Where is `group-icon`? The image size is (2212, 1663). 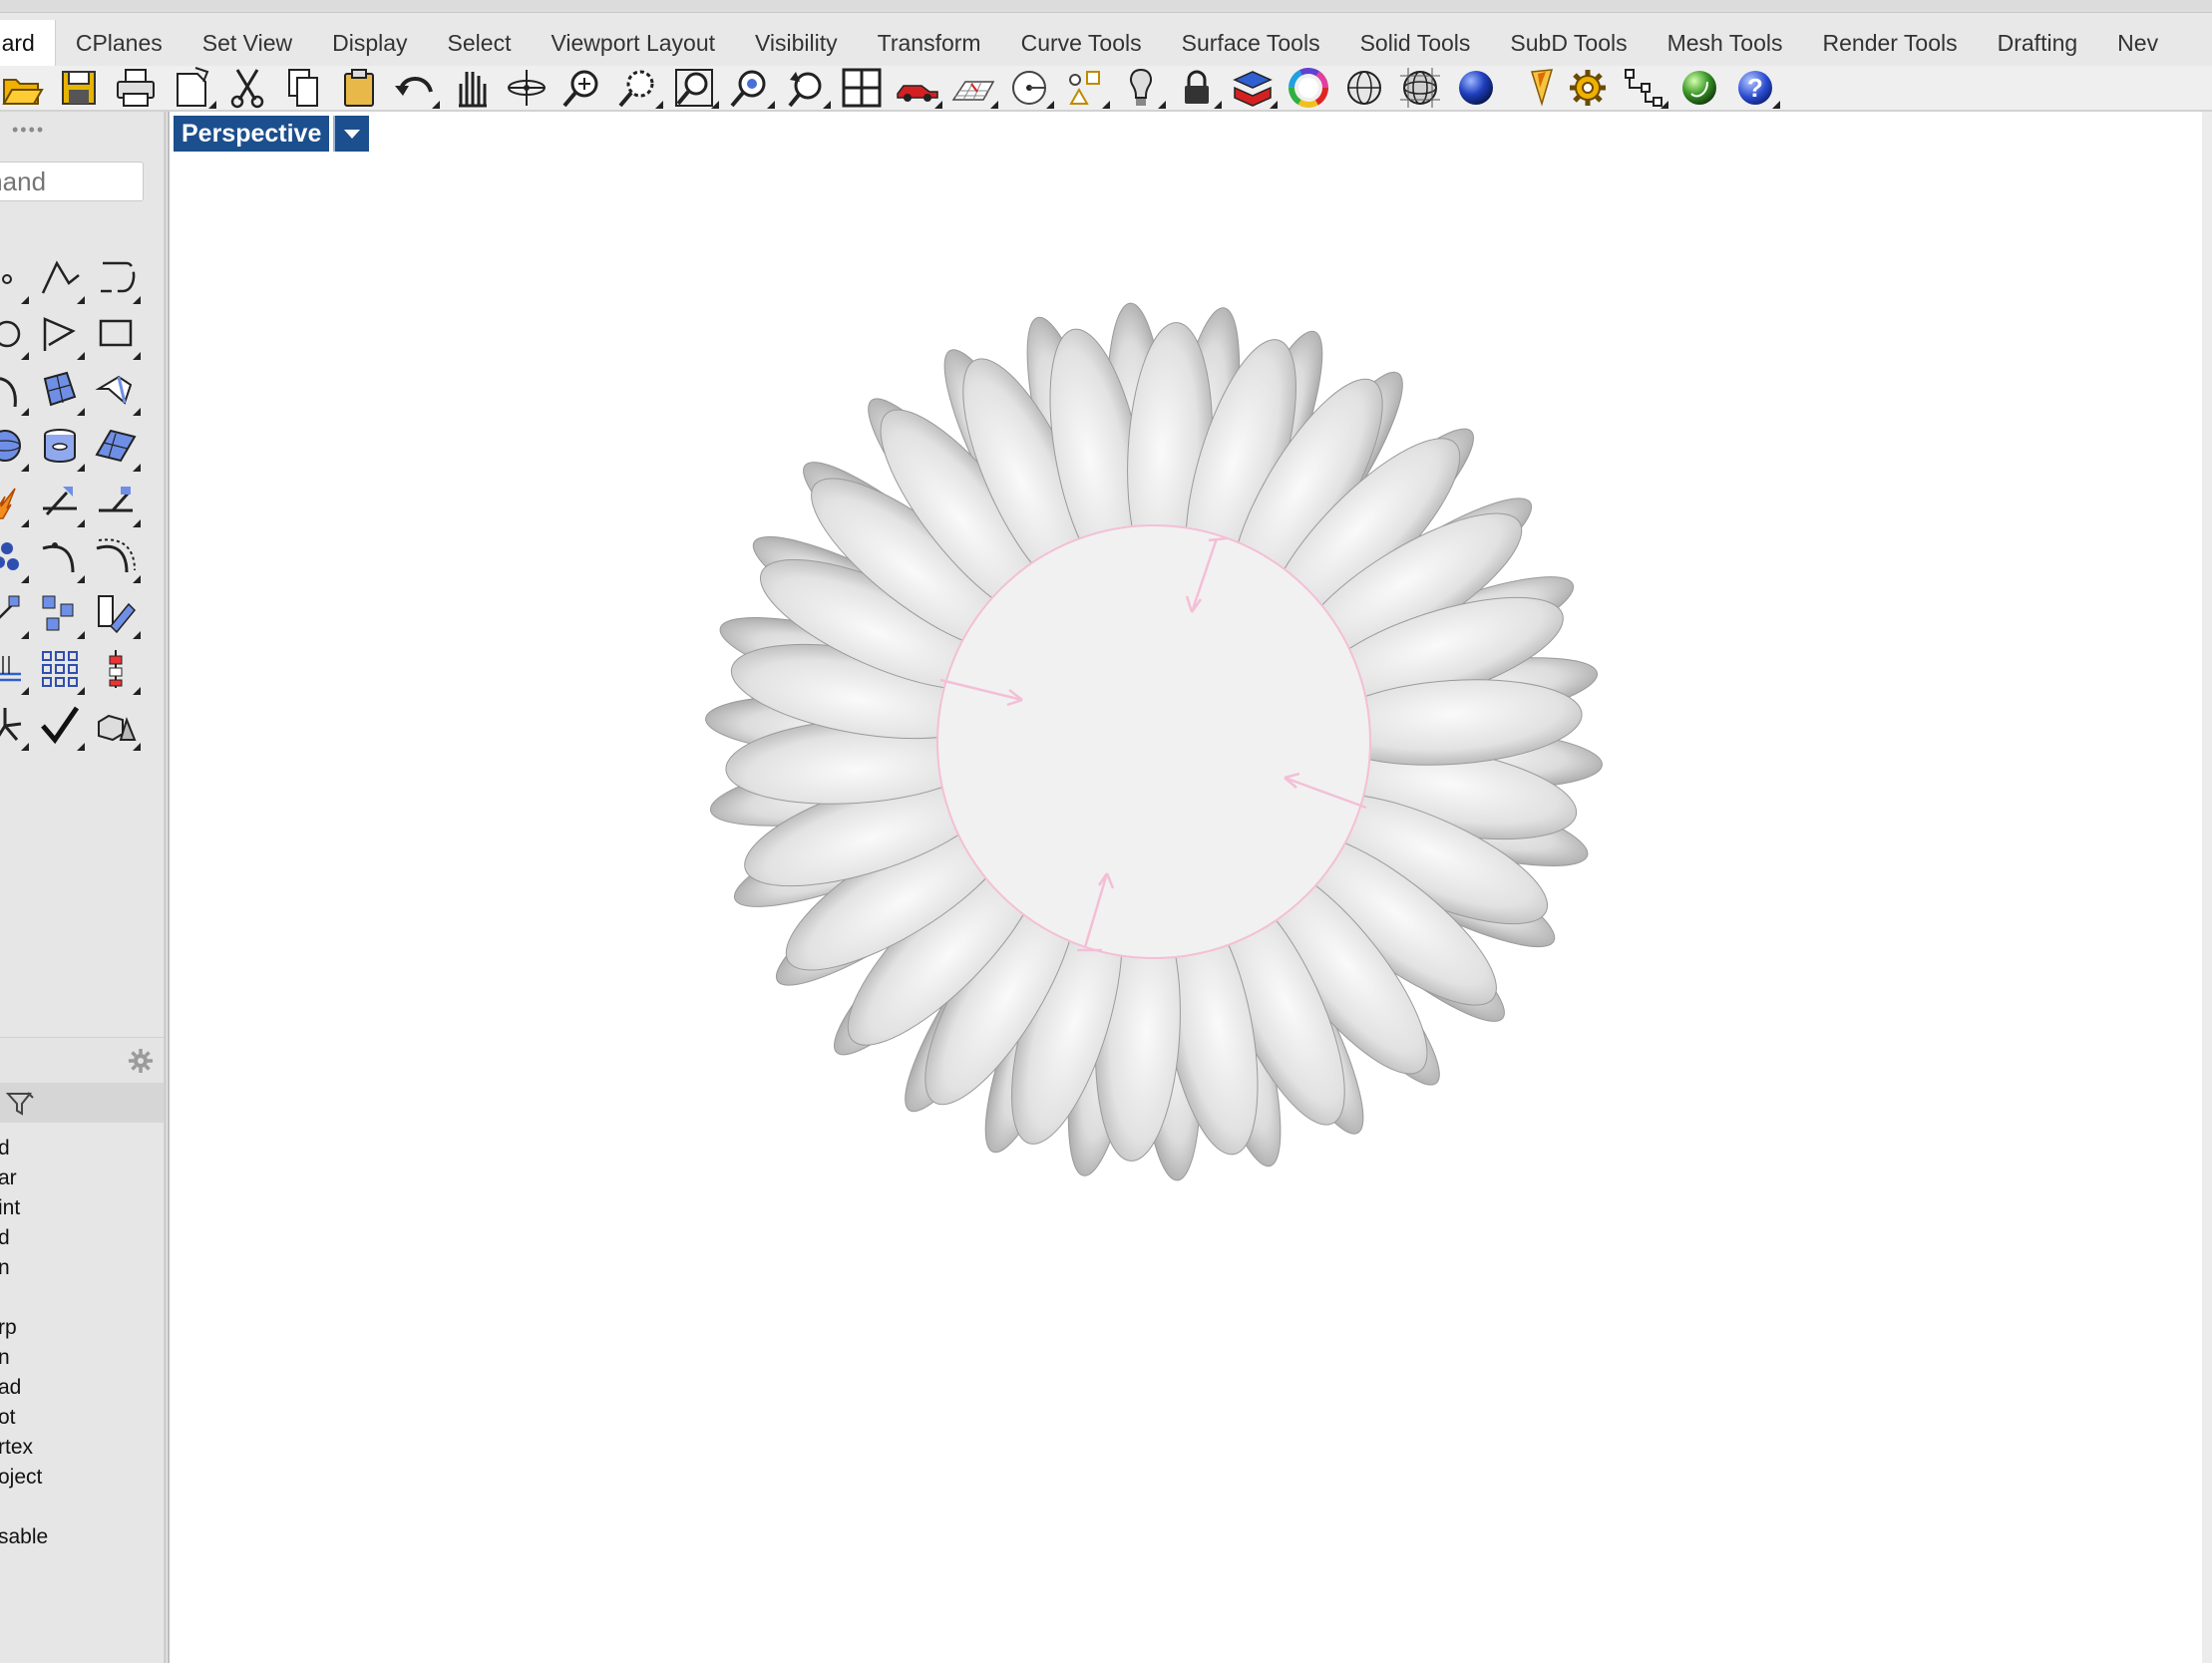 group-icon is located at coordinates (15, 558).